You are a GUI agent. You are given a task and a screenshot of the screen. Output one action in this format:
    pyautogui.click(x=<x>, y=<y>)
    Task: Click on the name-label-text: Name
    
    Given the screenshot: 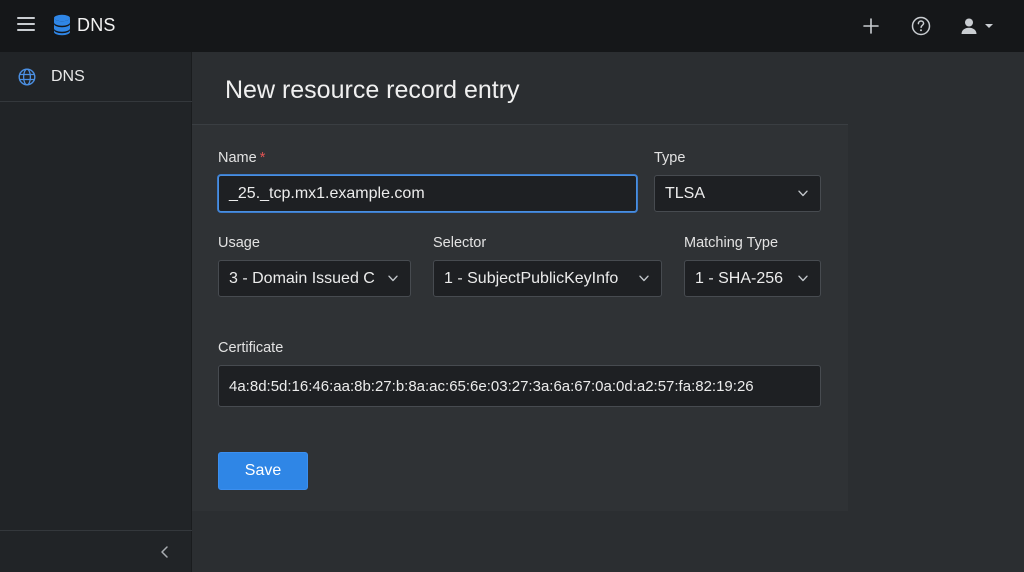 What is the action you would take?
    pyautogui.click(x=237, y=158)
    